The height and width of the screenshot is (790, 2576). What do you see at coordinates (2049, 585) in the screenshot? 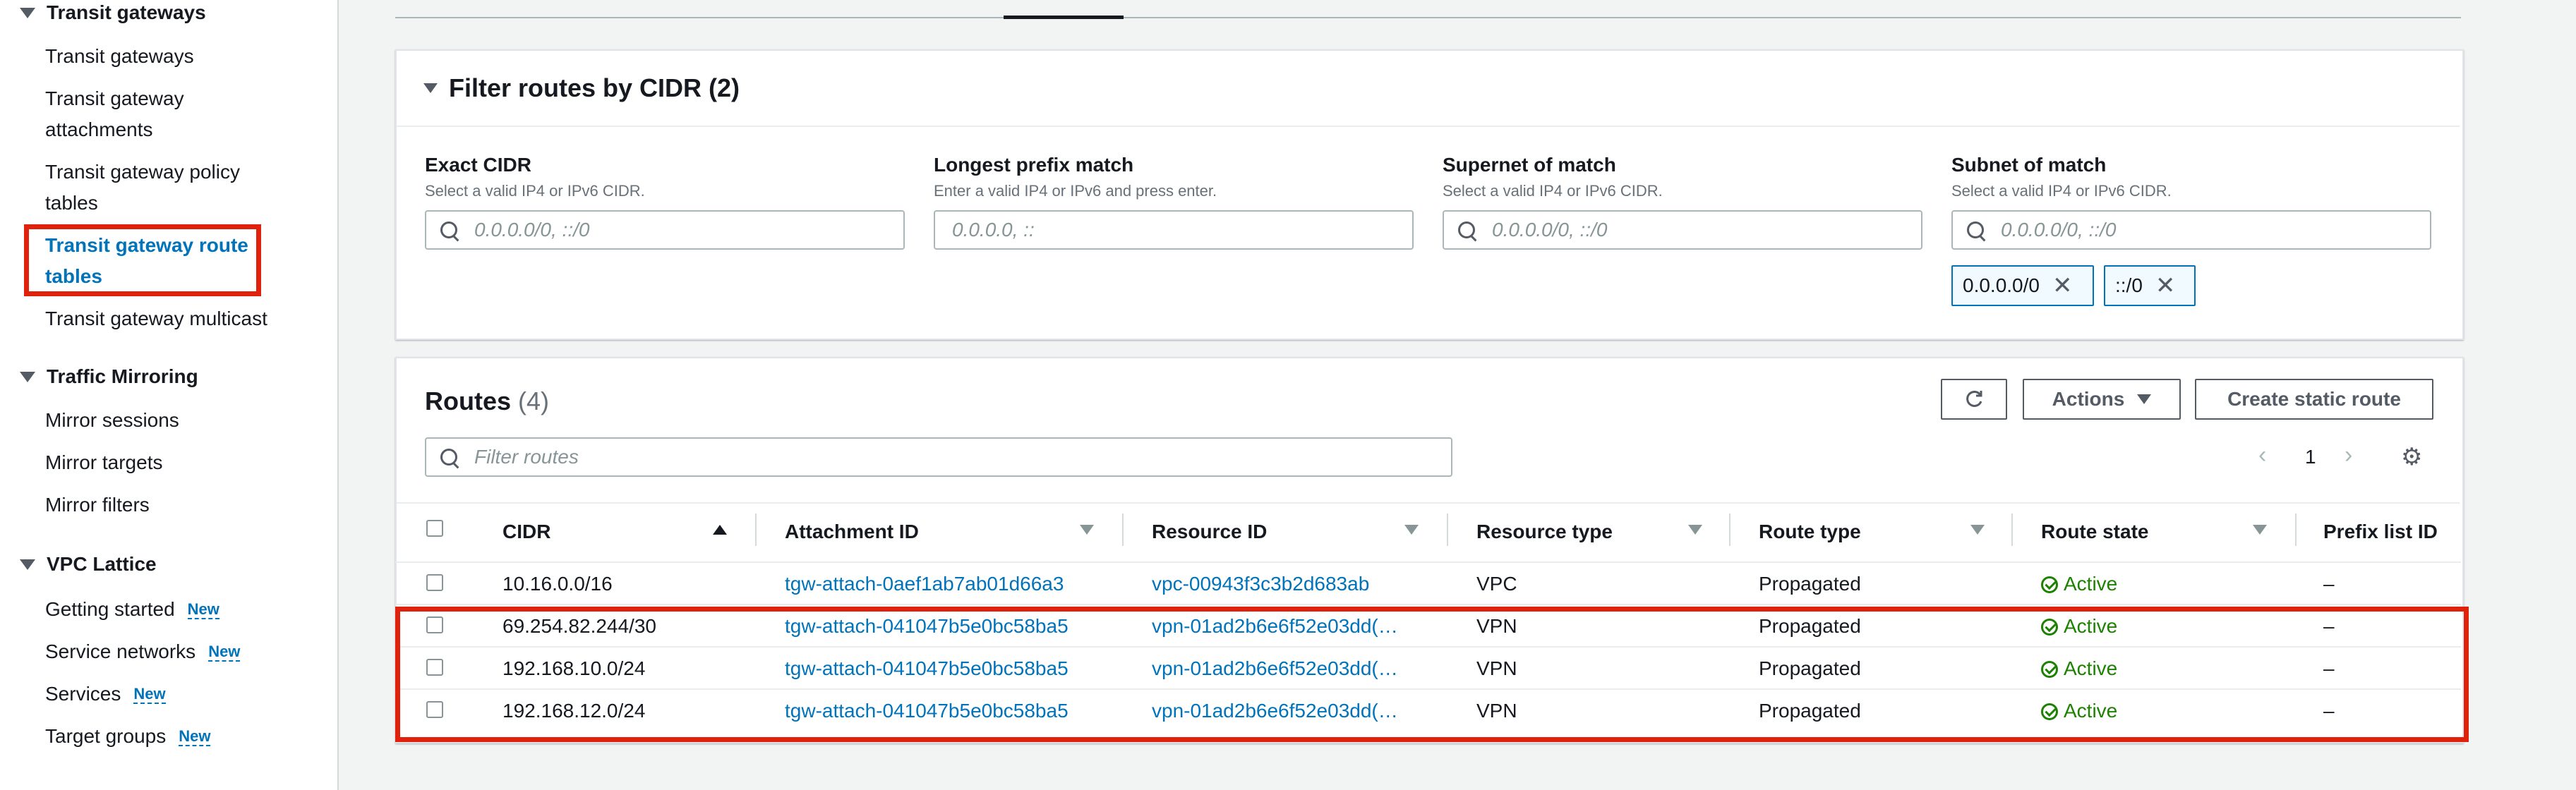
I see `check-circle-icon` at bounding box center [2049, 585].